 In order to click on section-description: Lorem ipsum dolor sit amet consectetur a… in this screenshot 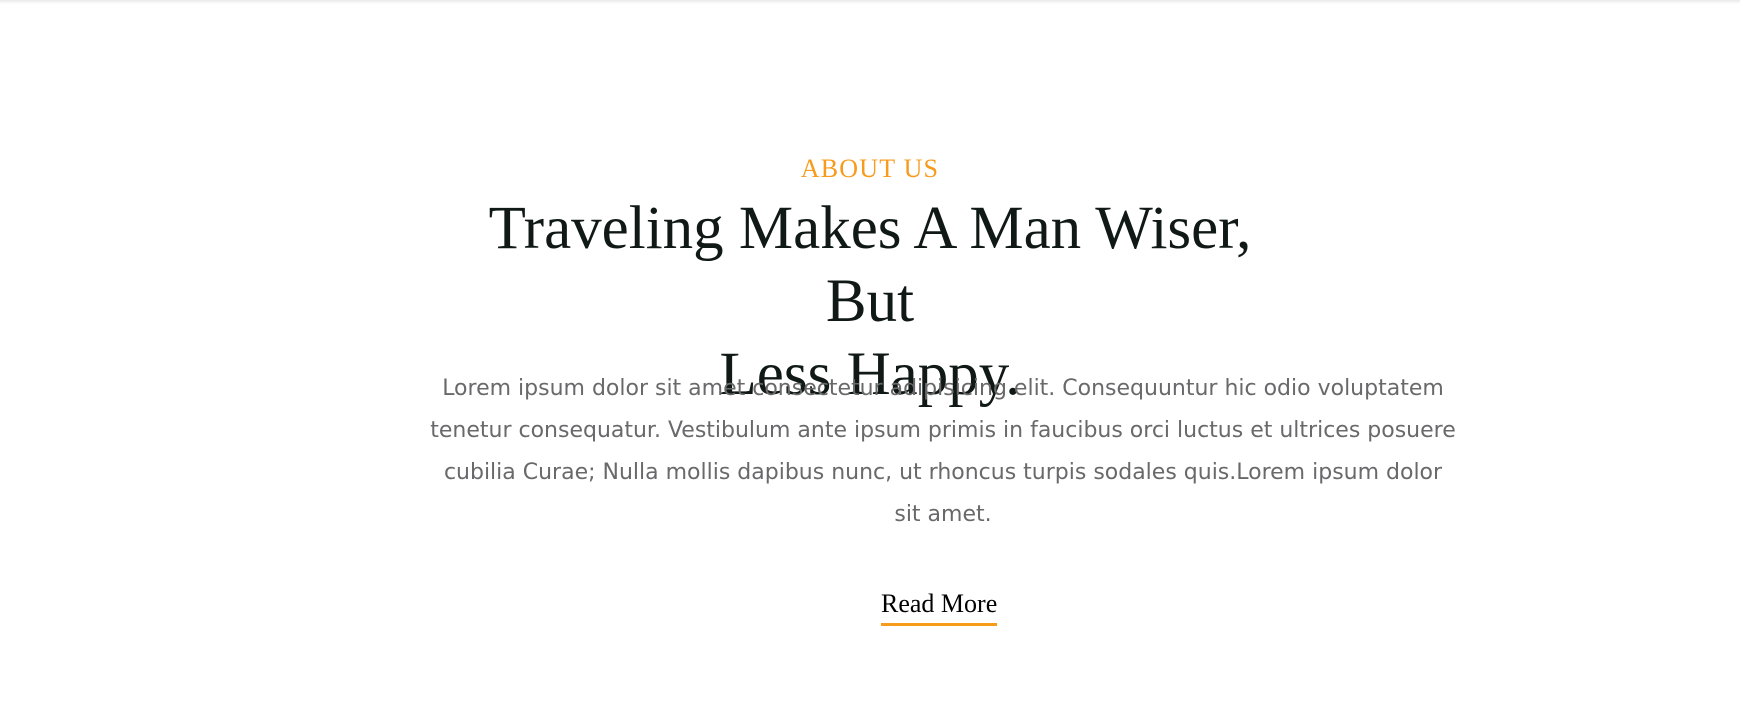, I will do `click(943, 451)`.